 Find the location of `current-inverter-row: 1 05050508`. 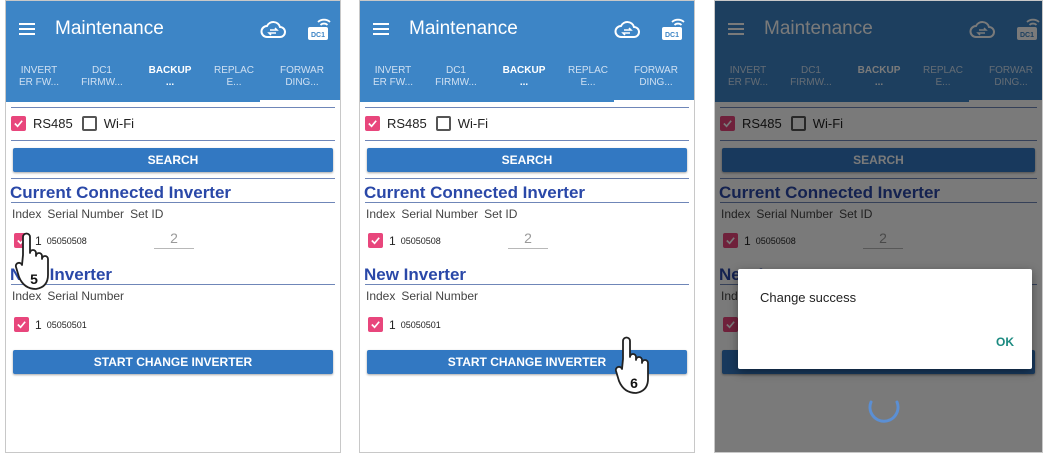

current-inverter-row: 1 05050508 is located at coordinates (404, 240).